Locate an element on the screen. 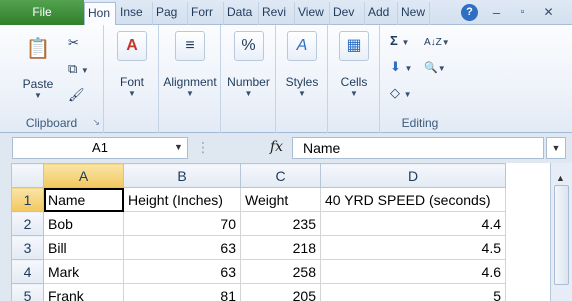 The image size is (572, 301). alignment-button: ≡ Alignment ▼ is located at coordinates (190, 64).